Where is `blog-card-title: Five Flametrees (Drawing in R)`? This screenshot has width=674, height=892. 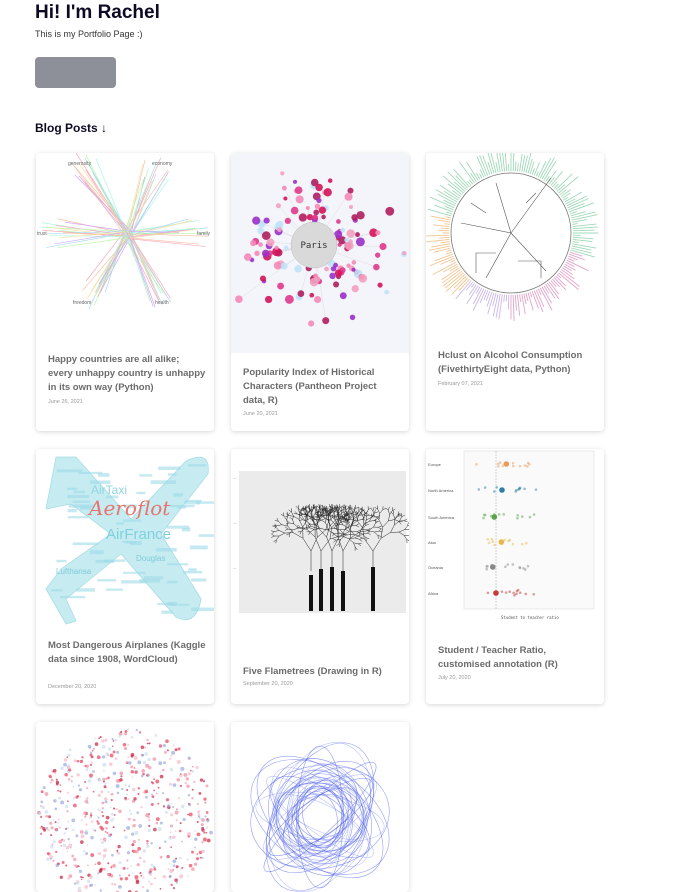 blog-card-title: Five Flametrees (Drawing in R) is located at coordinates (322, 672).